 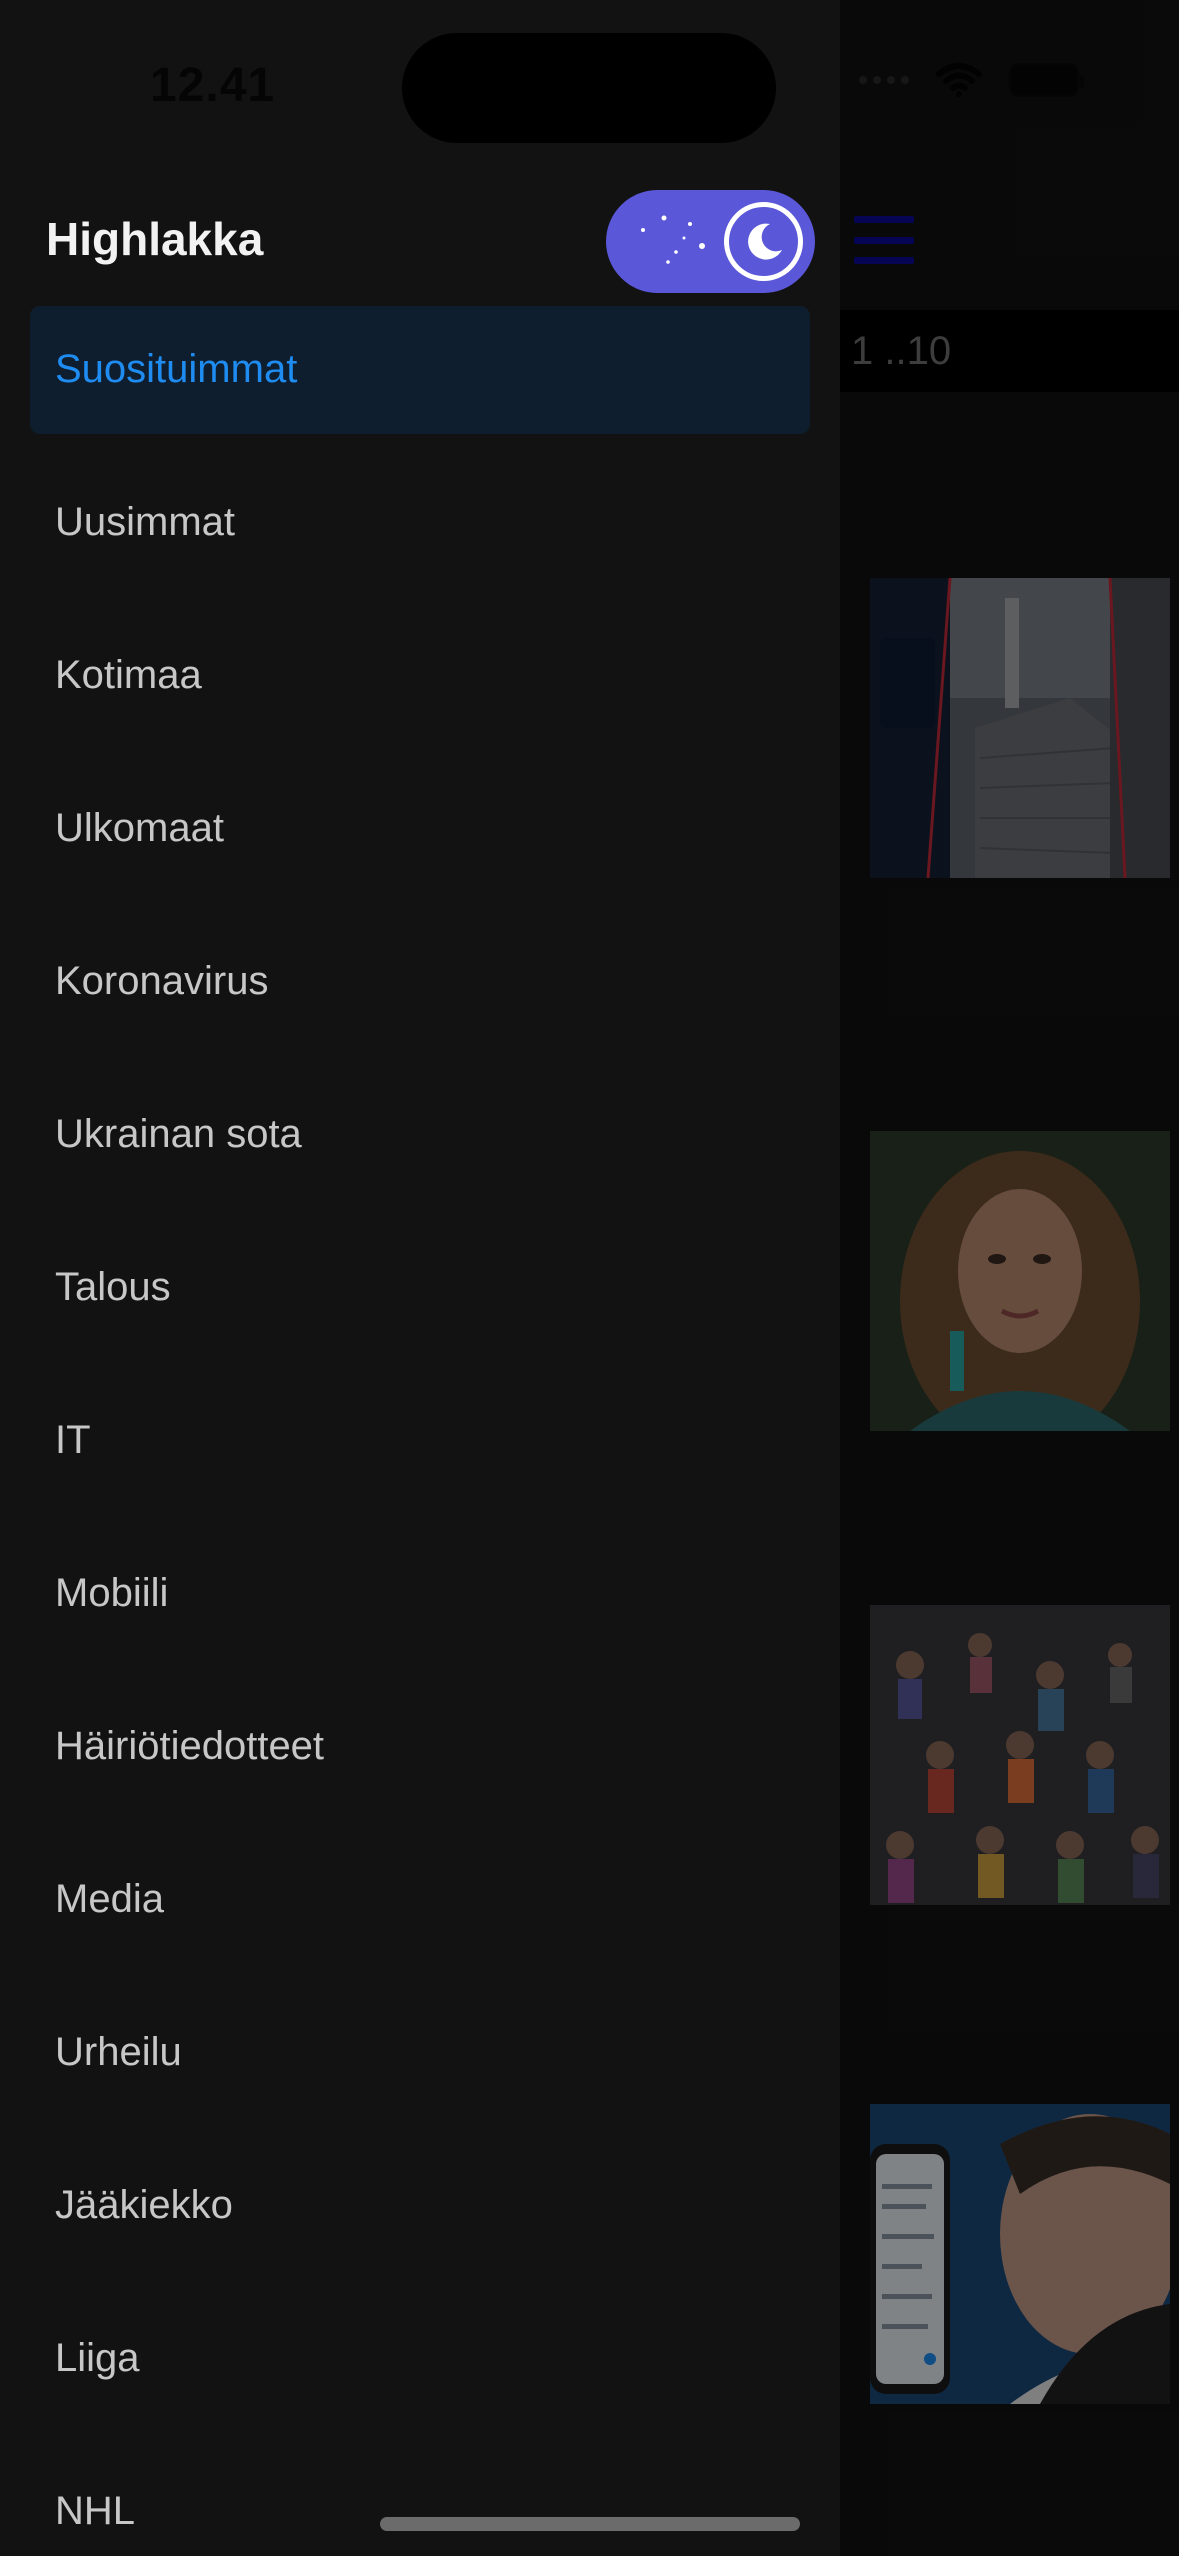 What do you see at coordinates (176, 369) in the screenshot?
I see `menu-item-label: Suosituimmat` at bounding box center [176, 369].